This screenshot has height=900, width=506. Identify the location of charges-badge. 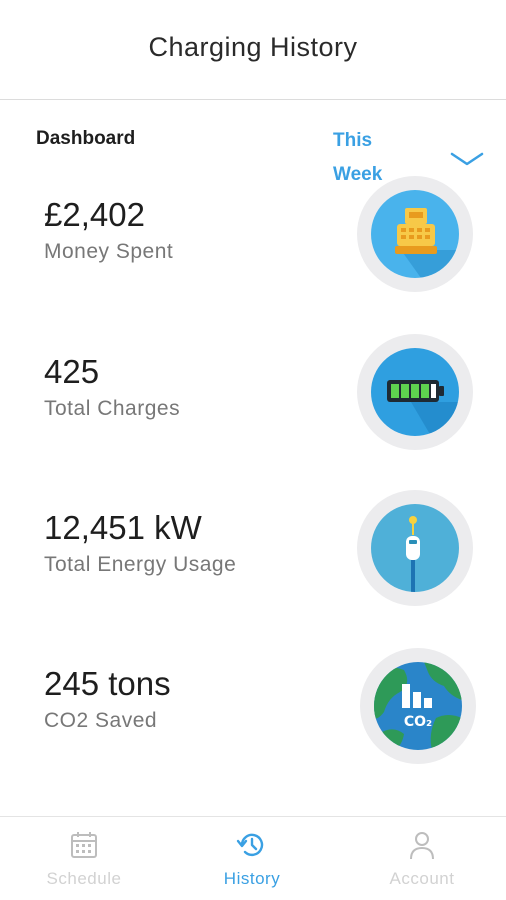
(415, 392).